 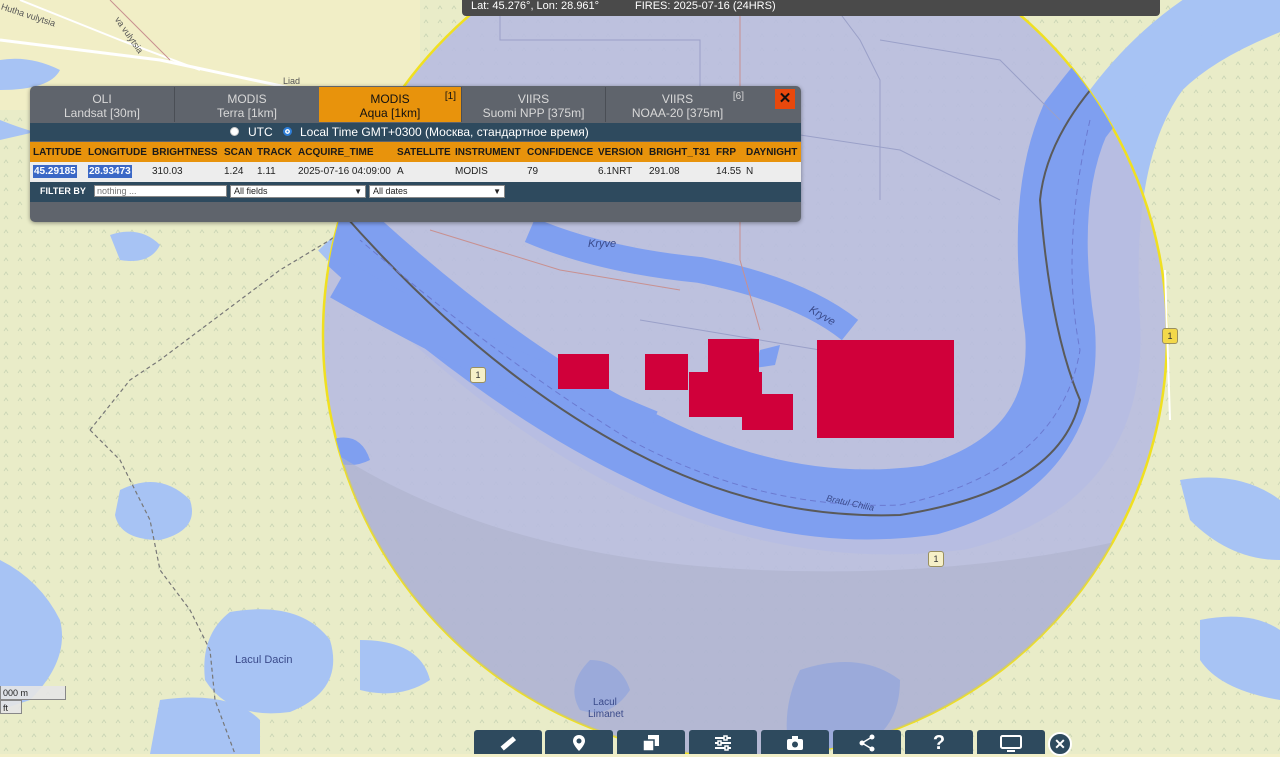 I want to click on map-label-lacul: Lacul, so click(x=605, y=702).